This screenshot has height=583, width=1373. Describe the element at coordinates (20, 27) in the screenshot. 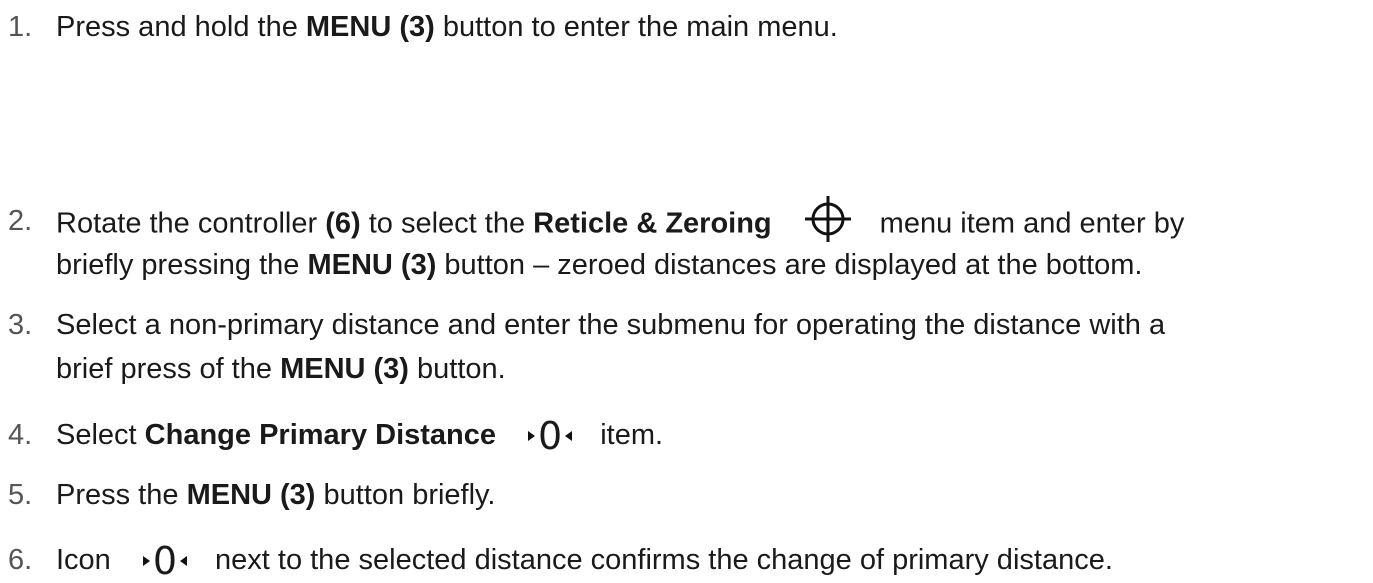

I see `step-number: 1.` at that location.